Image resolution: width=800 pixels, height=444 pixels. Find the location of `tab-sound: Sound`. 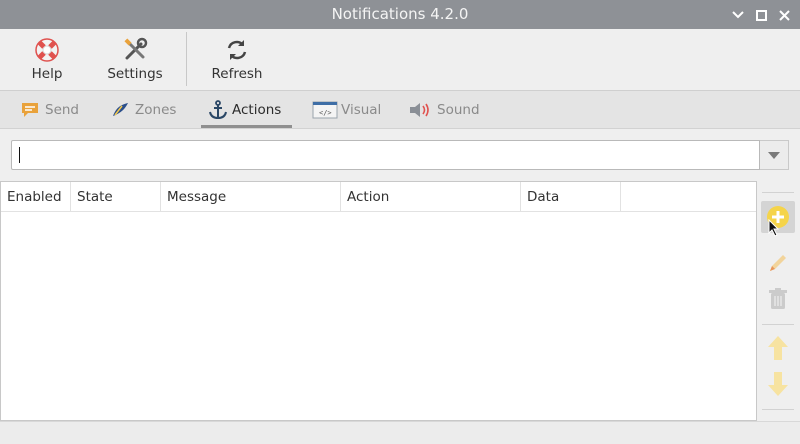

tab-sound: Sound is located at coordinates (444, 109).